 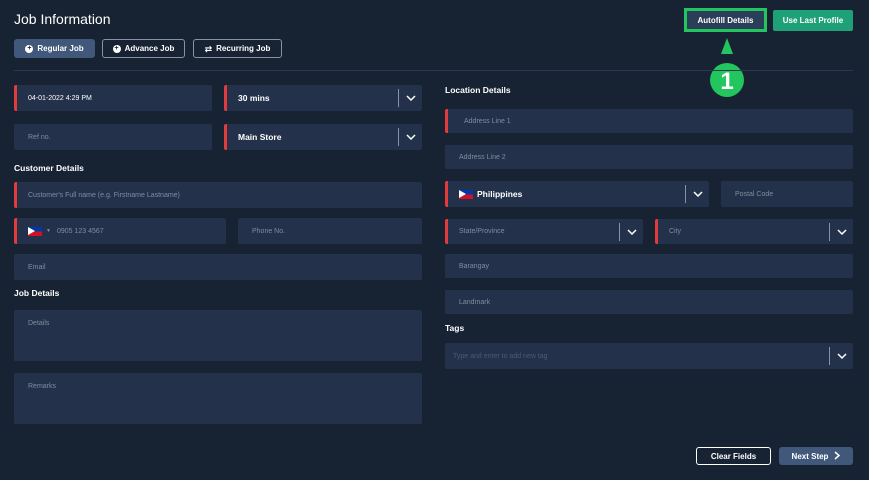 What do you see at coordinates (260, 137) in the screenshot?
I see `store-value: Main Store` at bounding box center [260, 137].